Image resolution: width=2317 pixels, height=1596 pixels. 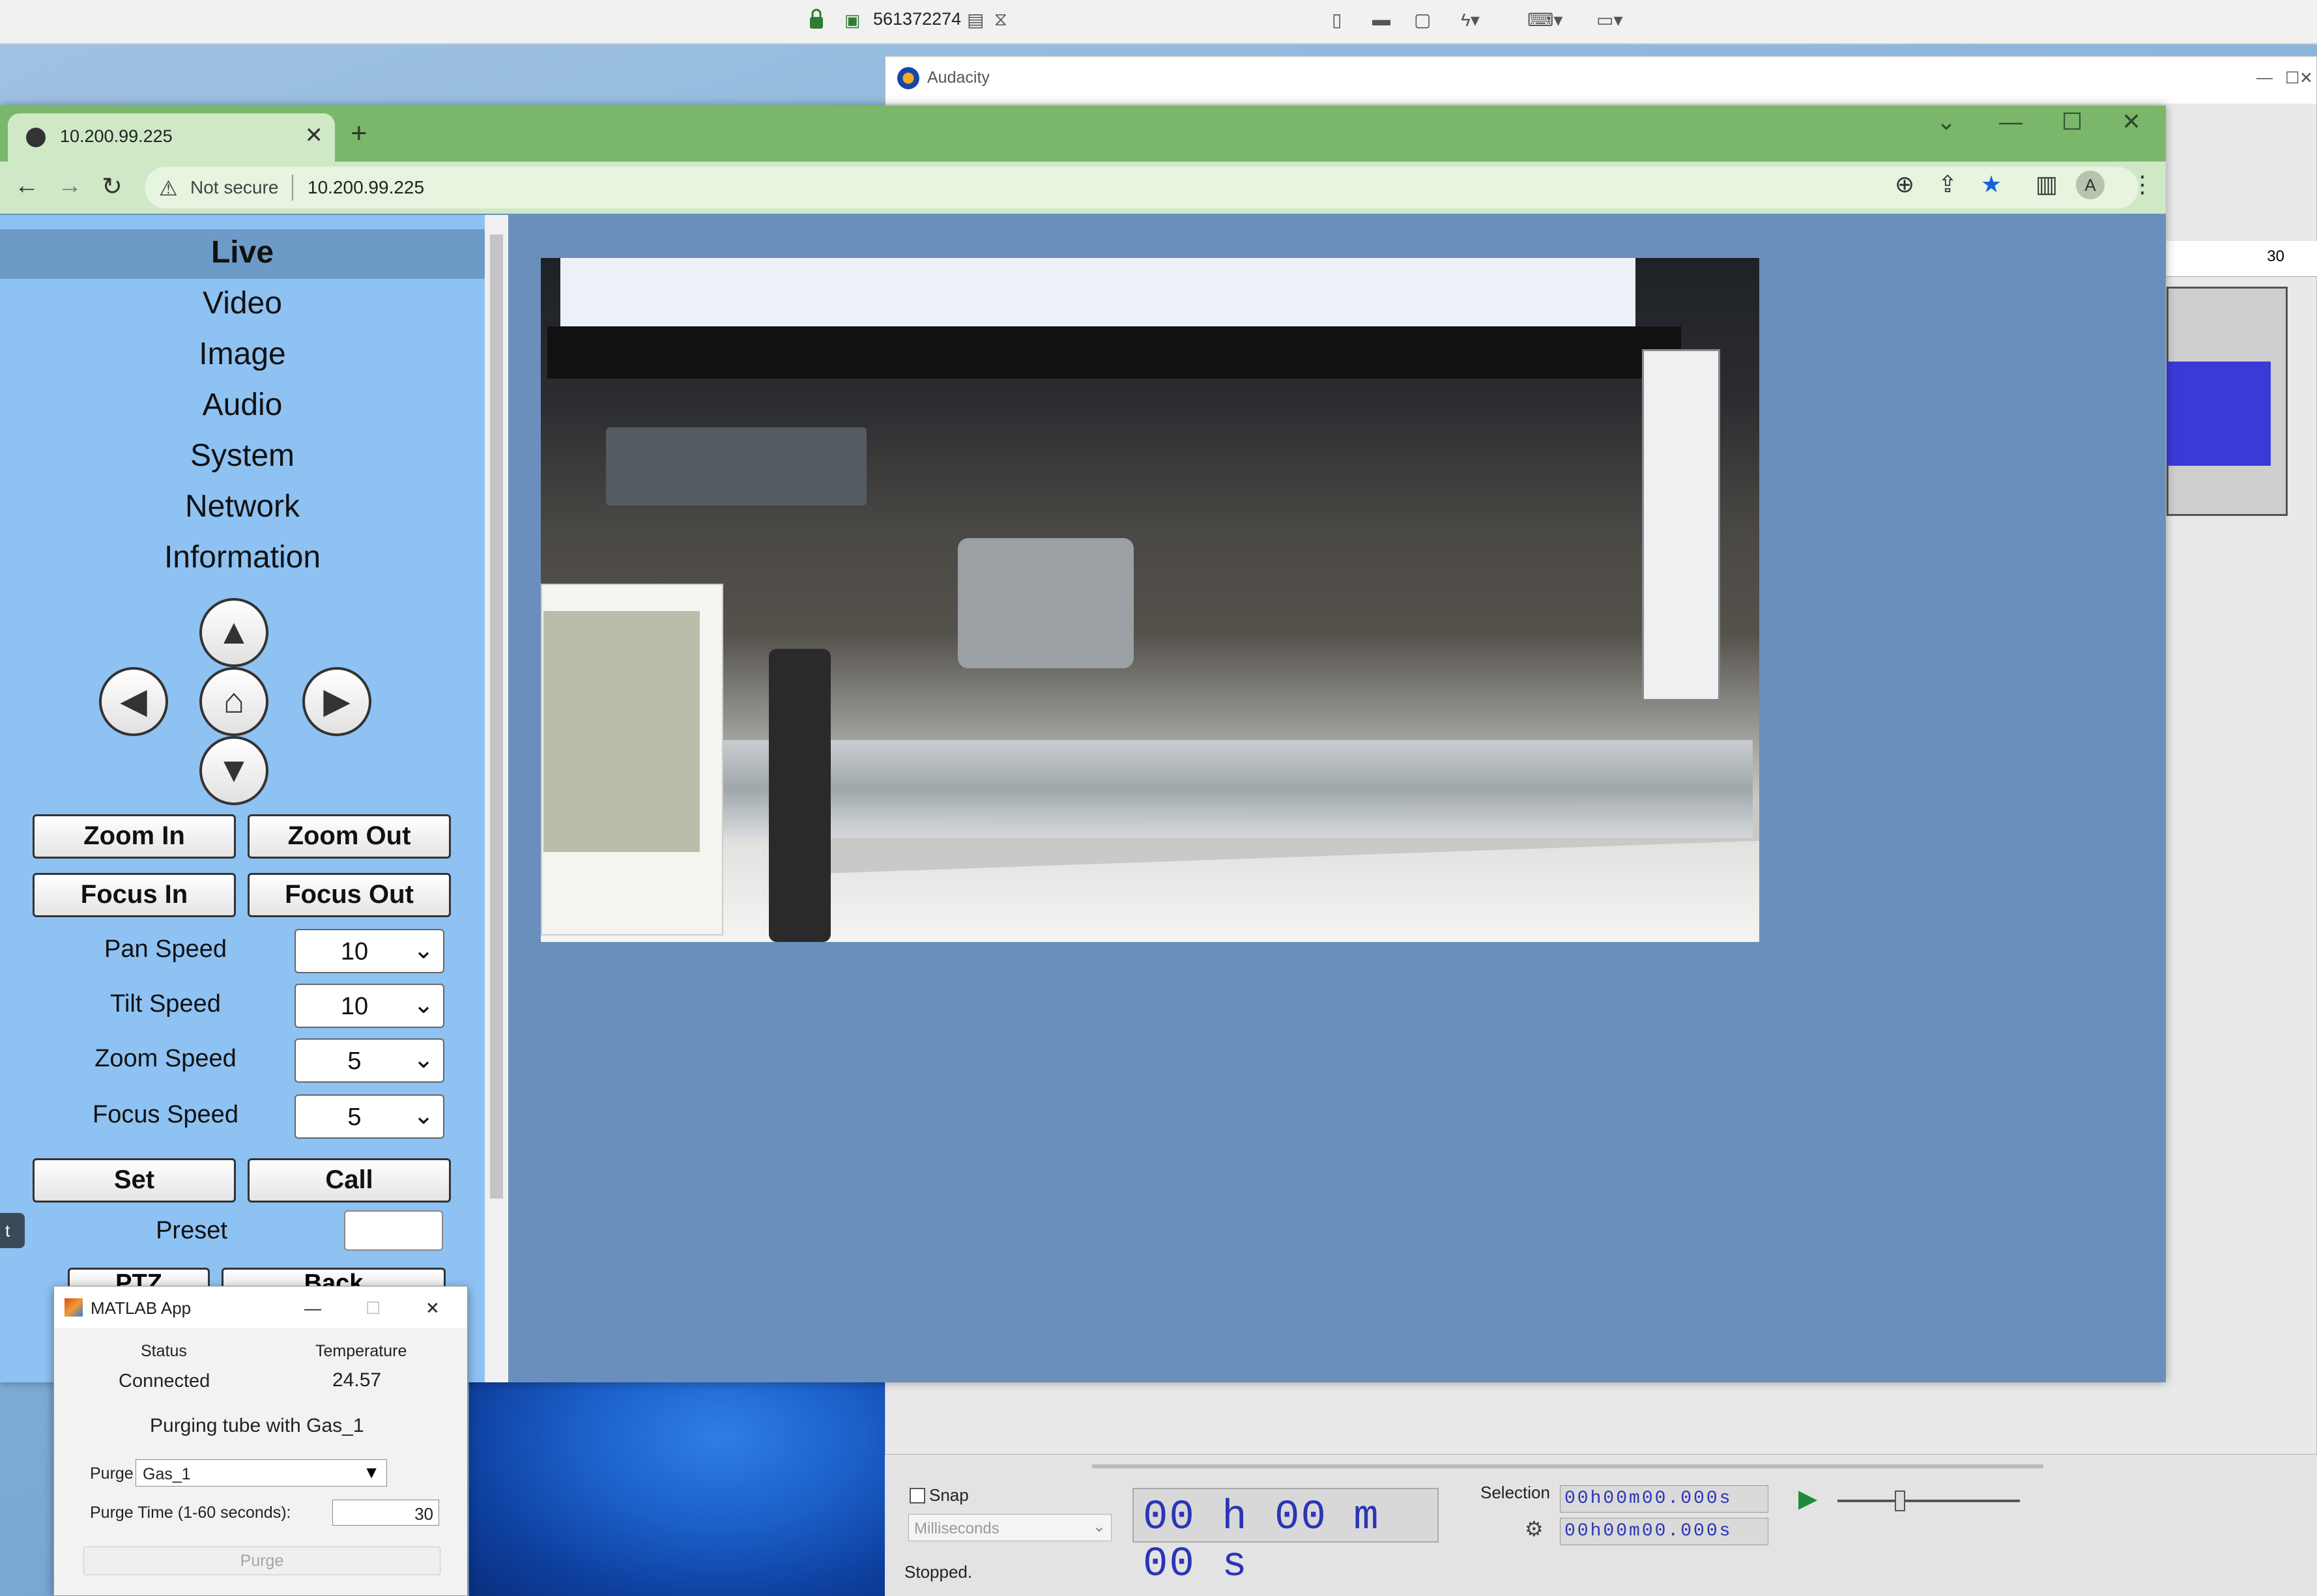 What do you see at coordinates (369, 951) in the screenshot?
I see `pan-speed-select: 10 ⌄` at bounding box center [369, 951].